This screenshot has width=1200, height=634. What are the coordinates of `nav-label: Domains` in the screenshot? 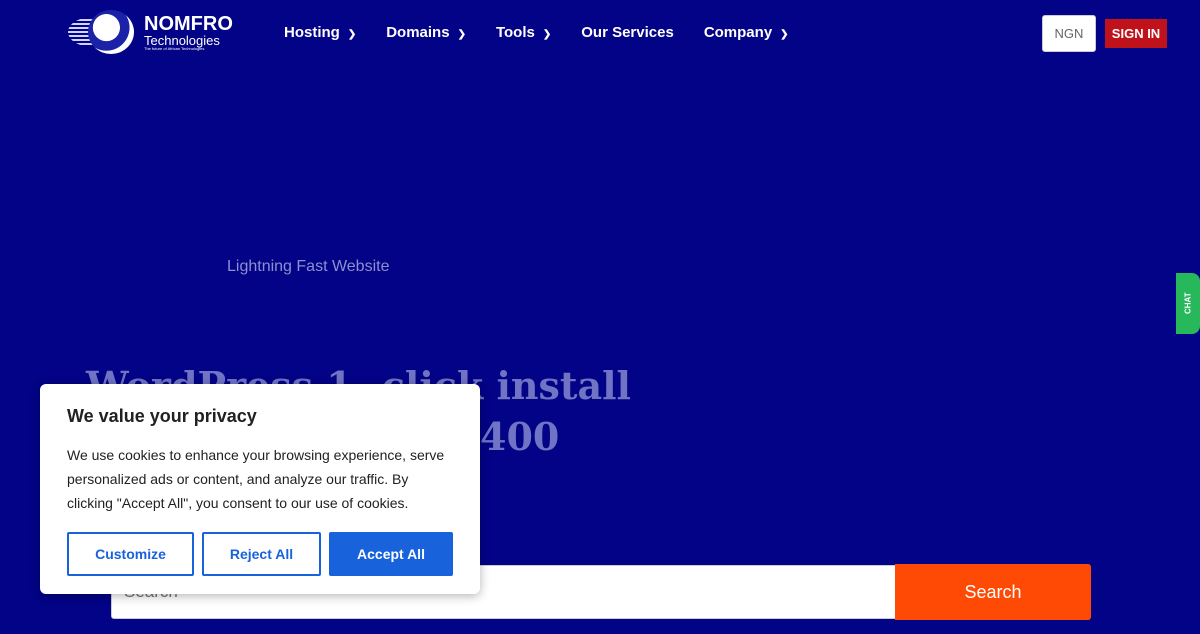 It's located at (418, 32).